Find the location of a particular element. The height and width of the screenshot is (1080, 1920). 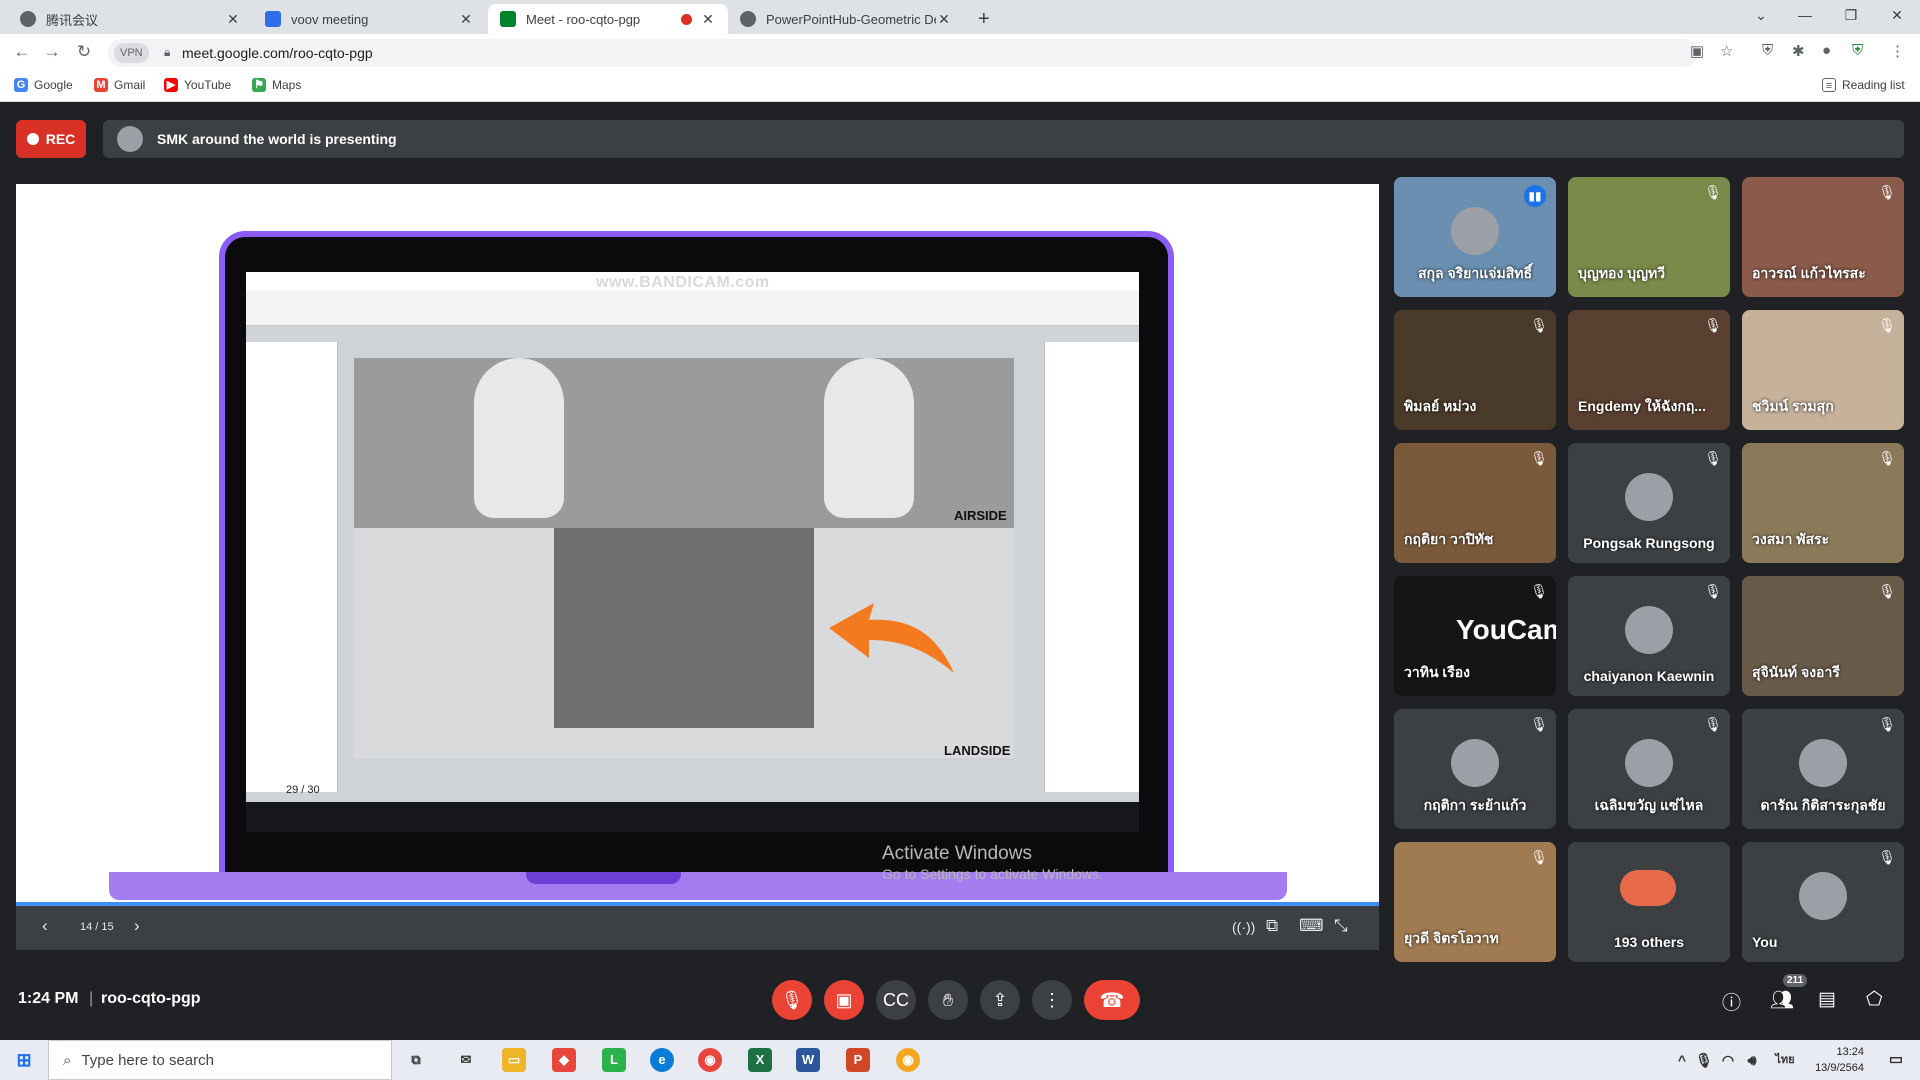

bookmark-youtube: ▶ YouTube is located at coordinates (197, 85).